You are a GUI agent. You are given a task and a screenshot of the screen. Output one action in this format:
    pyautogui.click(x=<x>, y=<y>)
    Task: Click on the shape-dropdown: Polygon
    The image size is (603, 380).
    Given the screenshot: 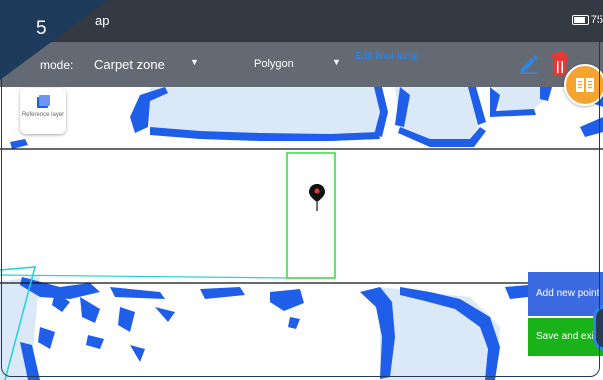 What is the action you would take?
    pyautogui.click(x=274, y=64)
    